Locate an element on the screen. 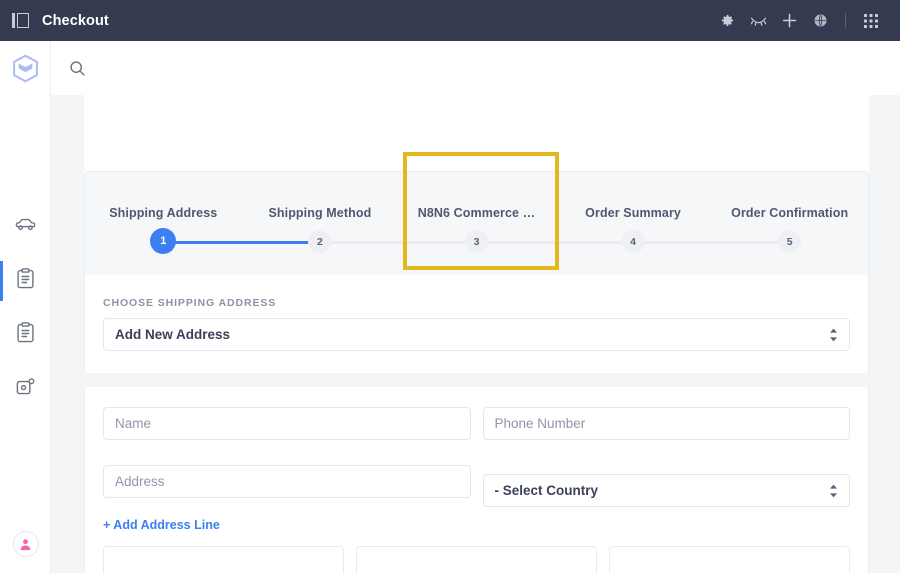 This screenshot has height=573, width=900. zip-input is located at coordinates (729, 559).